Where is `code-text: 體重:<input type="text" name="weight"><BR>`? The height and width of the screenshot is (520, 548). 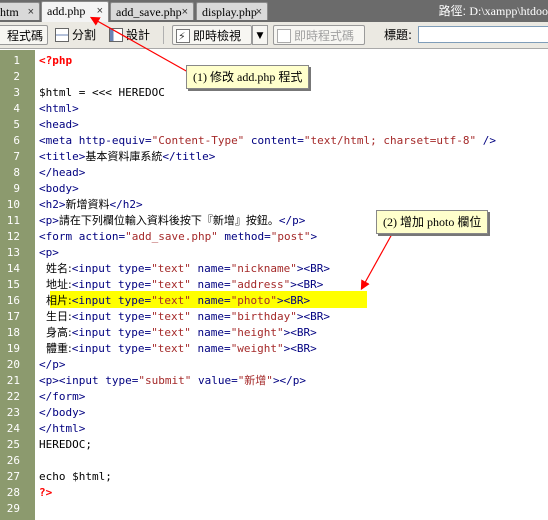
code-text: 體重:<input type="text" name="weight"><BR> is located at coordinates (178, 349).